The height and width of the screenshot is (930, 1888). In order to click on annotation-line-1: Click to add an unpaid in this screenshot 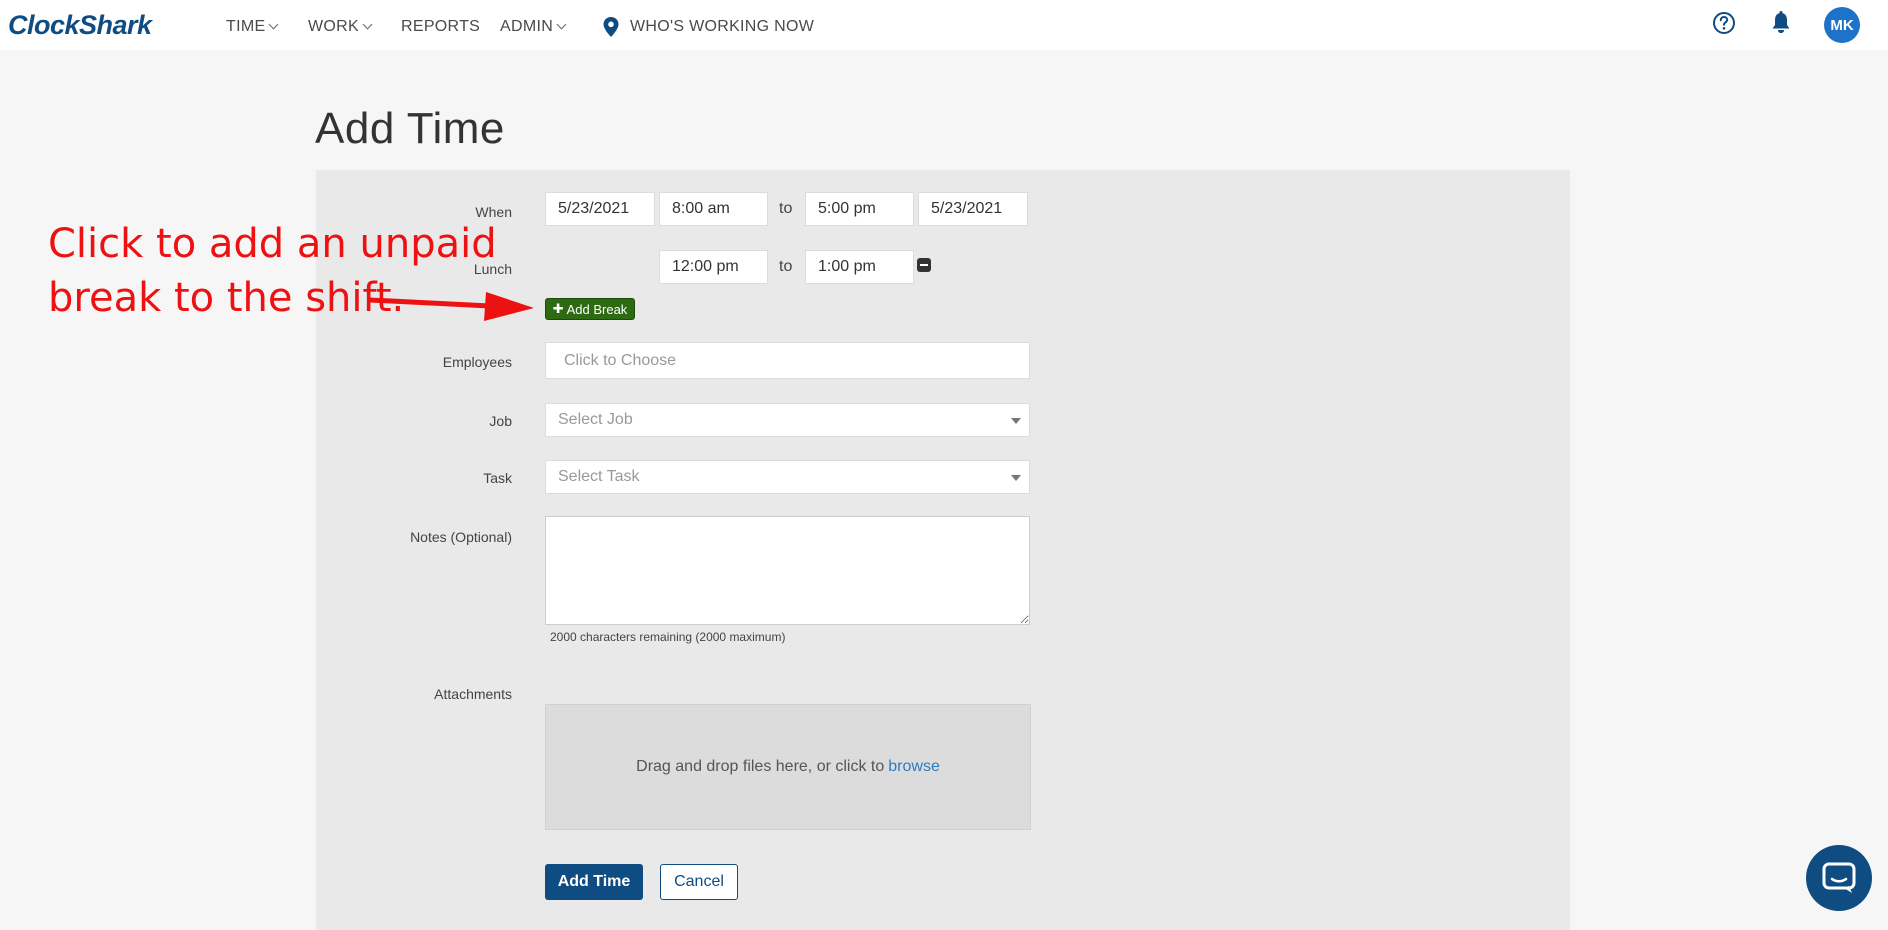, I will do `click(272, 244)`.